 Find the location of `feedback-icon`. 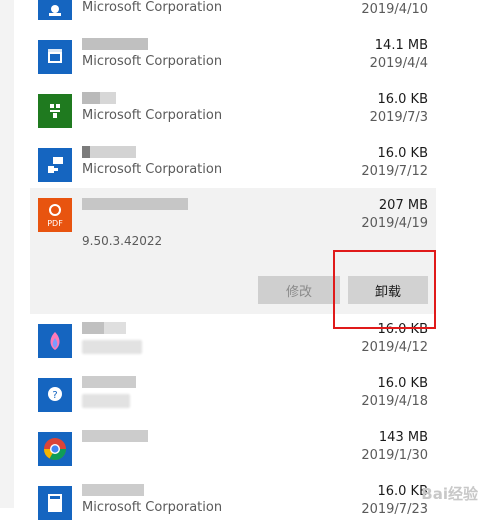

feedback-icon is located at coordinates (55, 165).